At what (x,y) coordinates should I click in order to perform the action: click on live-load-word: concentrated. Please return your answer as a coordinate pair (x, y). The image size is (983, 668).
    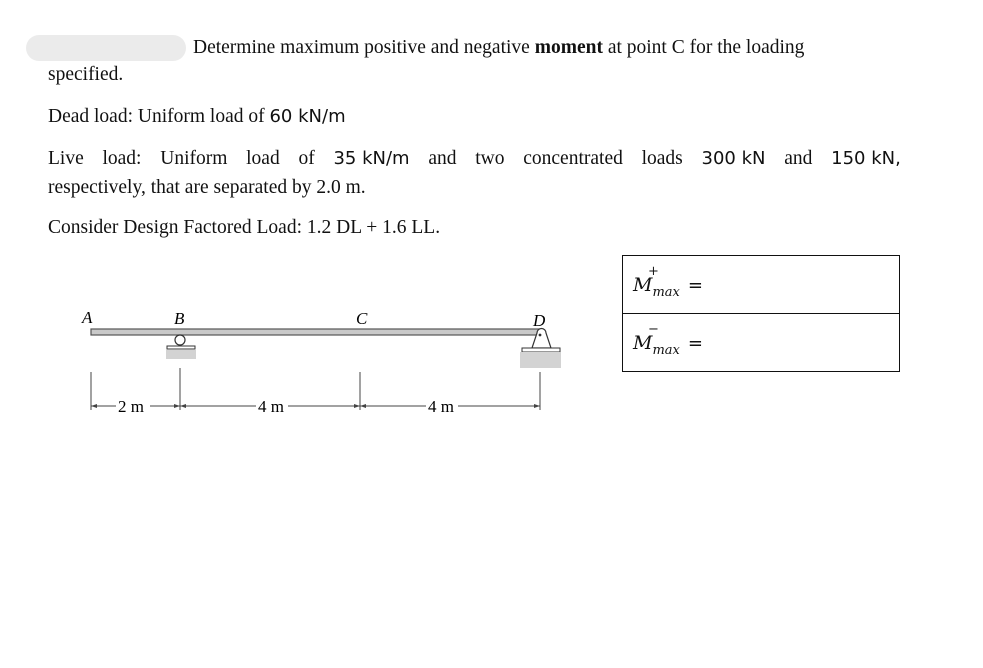
    Looking at the image, I should click on (573, 158).